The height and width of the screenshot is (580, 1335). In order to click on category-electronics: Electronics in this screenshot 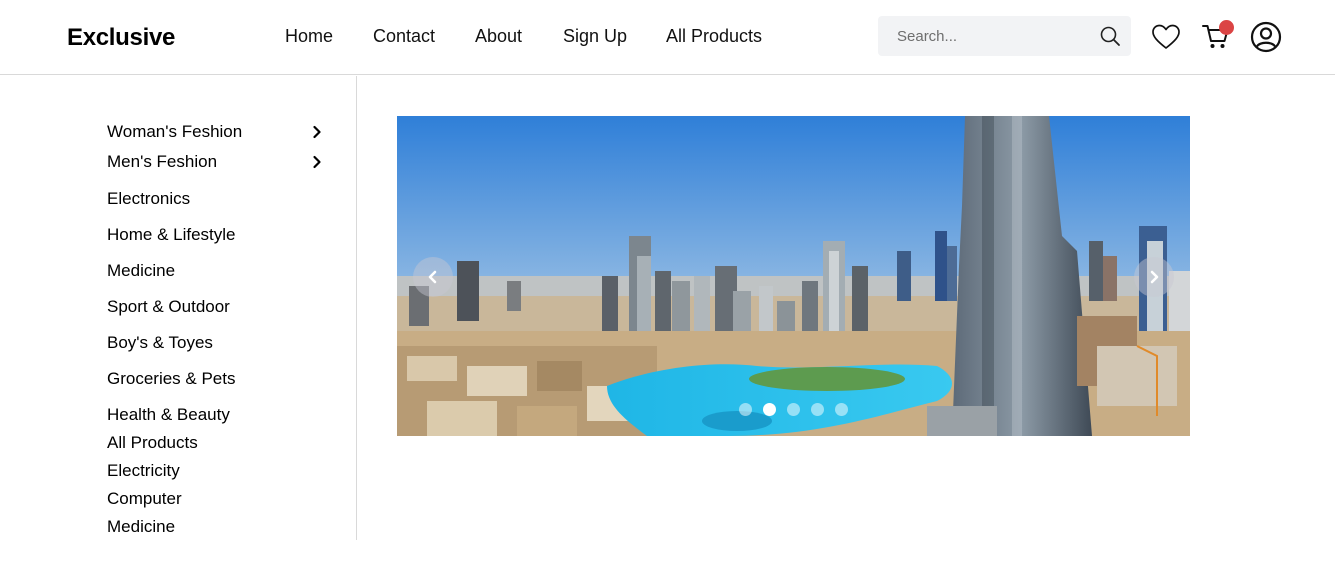, I will do `click(148, 199)`.